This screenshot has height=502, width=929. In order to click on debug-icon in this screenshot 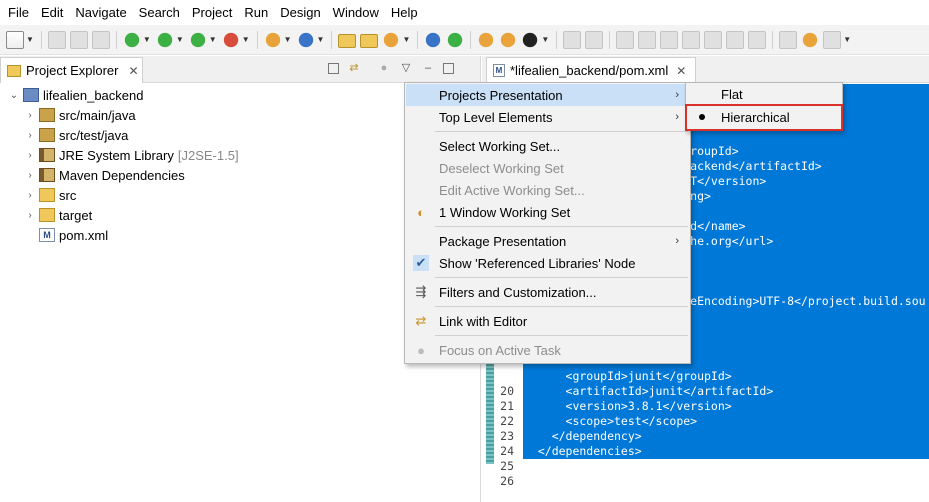, I will do `click(131, 39)`.